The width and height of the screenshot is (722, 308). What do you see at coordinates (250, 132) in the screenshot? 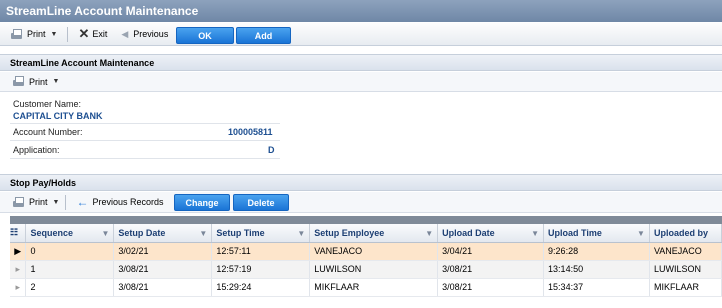
I see `account-number-value: 100005811` at bounding box center [250, 132].